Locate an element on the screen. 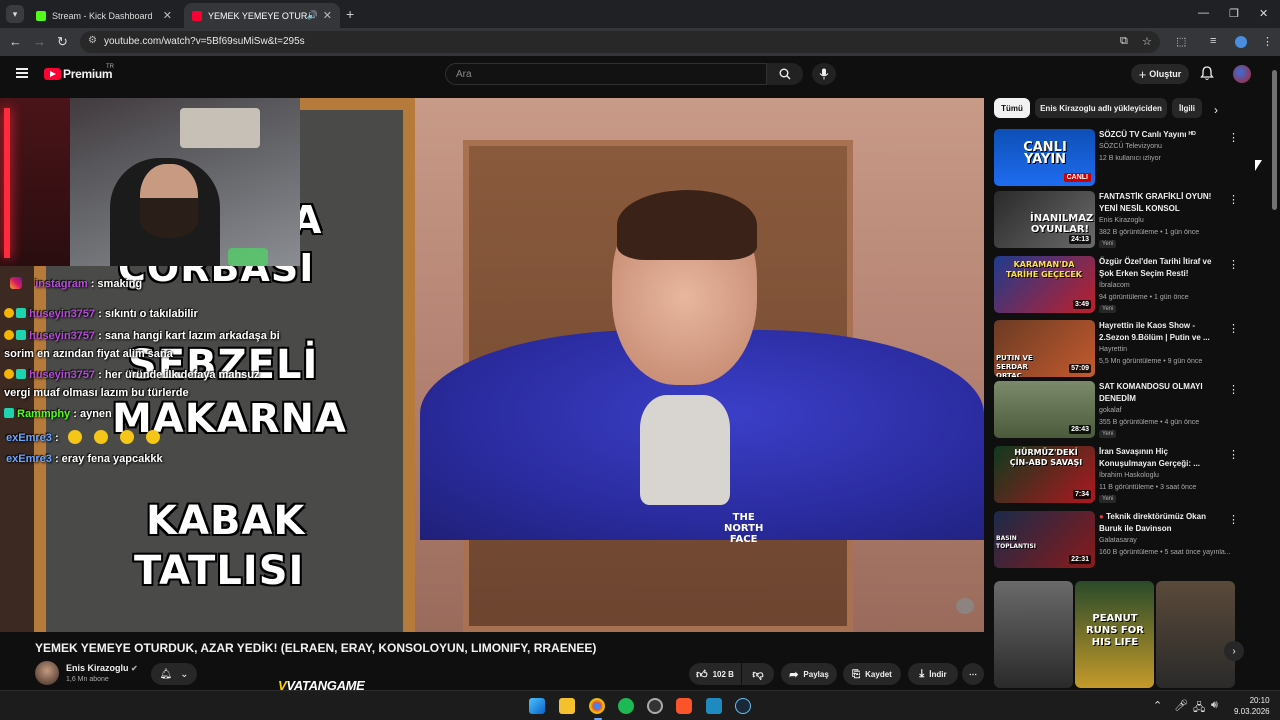 The height and width of the screenshot is (720, 1280). extensions-icon: ⬚ is located at coordinates (1181, 41).